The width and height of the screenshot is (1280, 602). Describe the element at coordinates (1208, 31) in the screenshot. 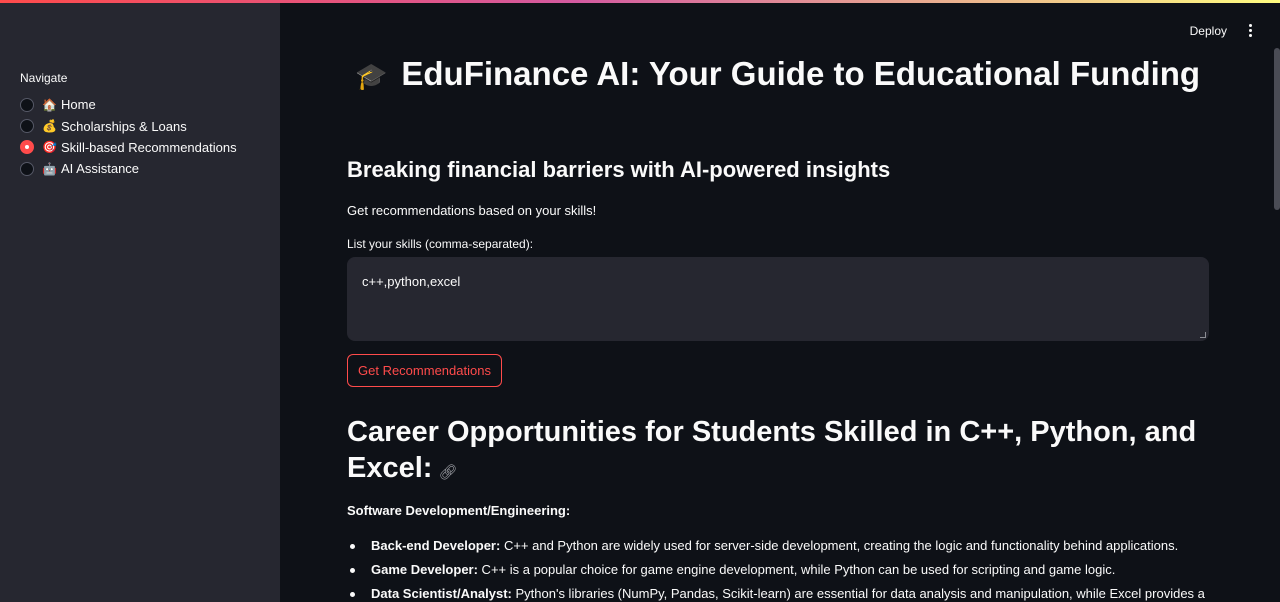

I see `deploy-button: Deploy` at that location.